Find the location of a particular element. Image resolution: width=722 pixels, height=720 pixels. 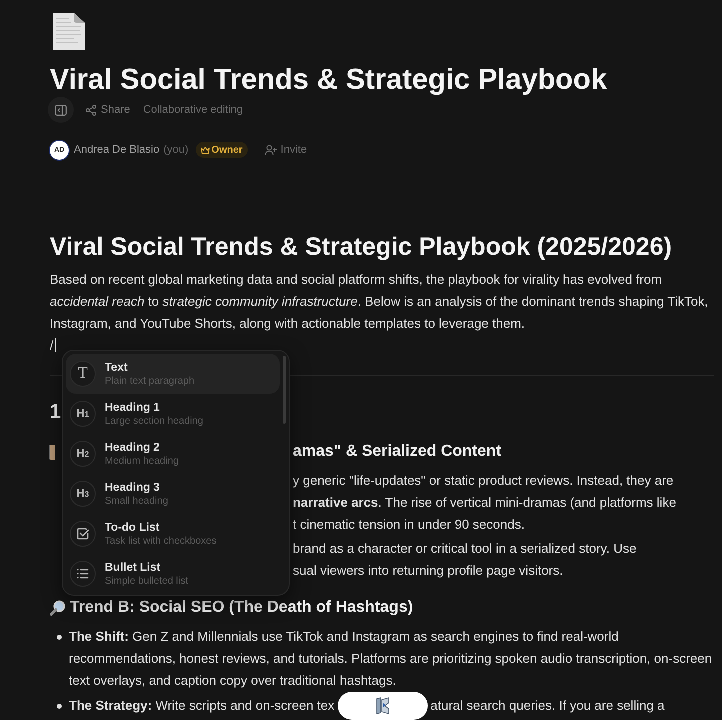

menu-item: T Text Plain text paragraph is located at coordinates (173, 374).